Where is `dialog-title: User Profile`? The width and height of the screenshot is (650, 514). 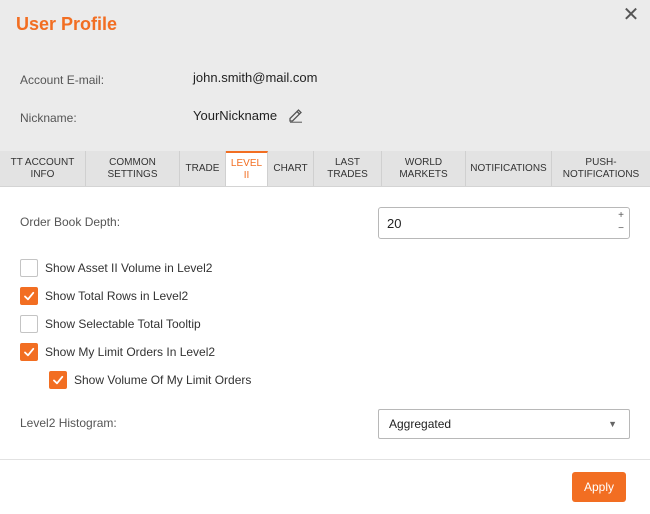 dialog-title: User Profile is located at coordinates (67, 24).